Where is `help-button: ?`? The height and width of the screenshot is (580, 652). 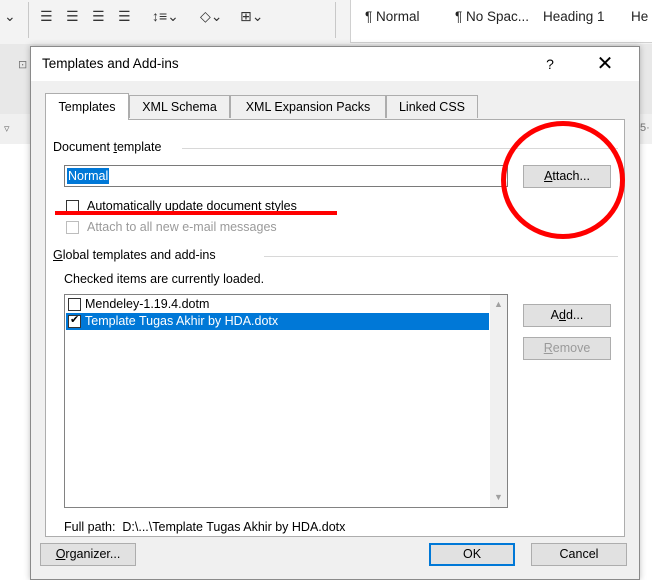
help-button: ? is located at coordinates (550, 64).